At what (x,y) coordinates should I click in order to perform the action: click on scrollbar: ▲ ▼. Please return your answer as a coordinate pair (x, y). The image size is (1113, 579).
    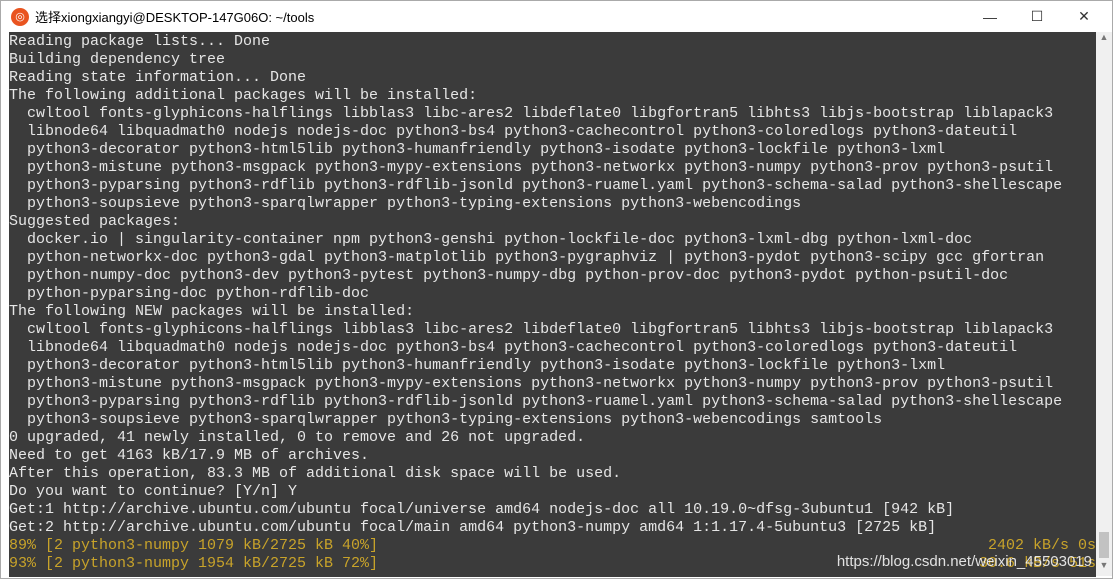
    Looking at the image, I should click on (1104, 304).